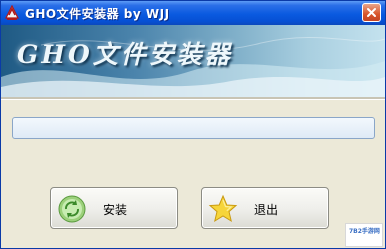 The image size is (386, 249). I want to click on install-label: 安装, so click(115, 210).